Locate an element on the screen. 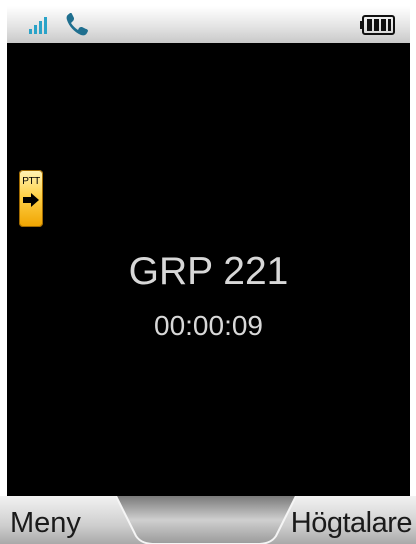 This screenshot has height=544, width=416. softkey-bar: Meny Högtalare is located at coordinates (208, 520).